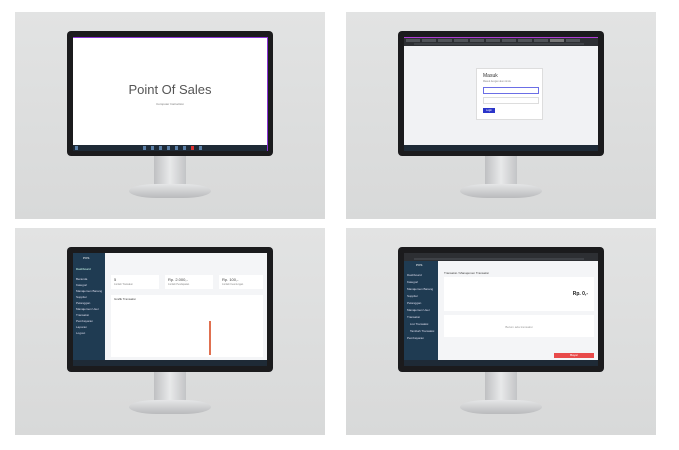 This screenshot has height=450, width=679. Describe the element at coordinates (419, 324) in the screenshot. I see `sidebar-item: List Transaksi` at that location.